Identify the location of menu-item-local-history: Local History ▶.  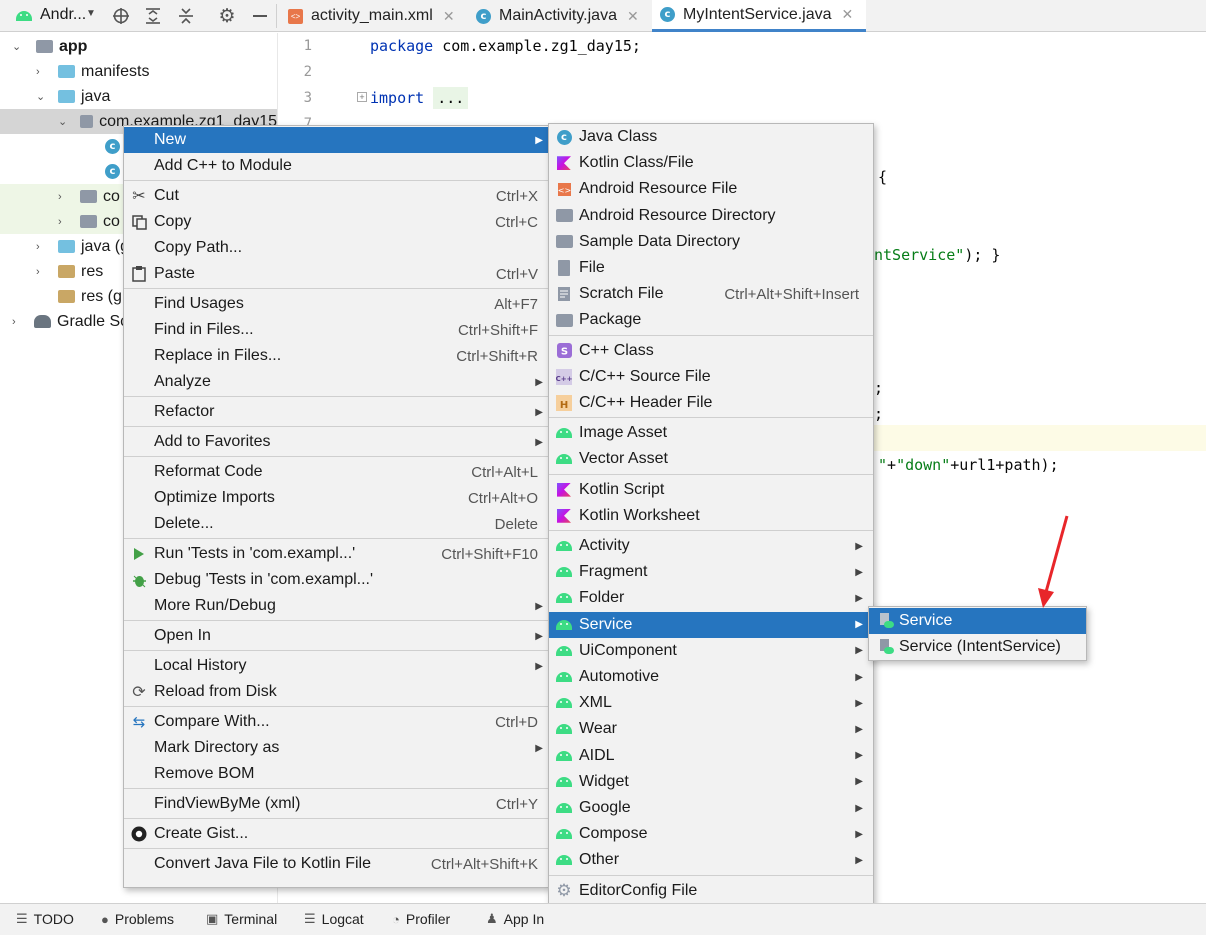
(336, 666).